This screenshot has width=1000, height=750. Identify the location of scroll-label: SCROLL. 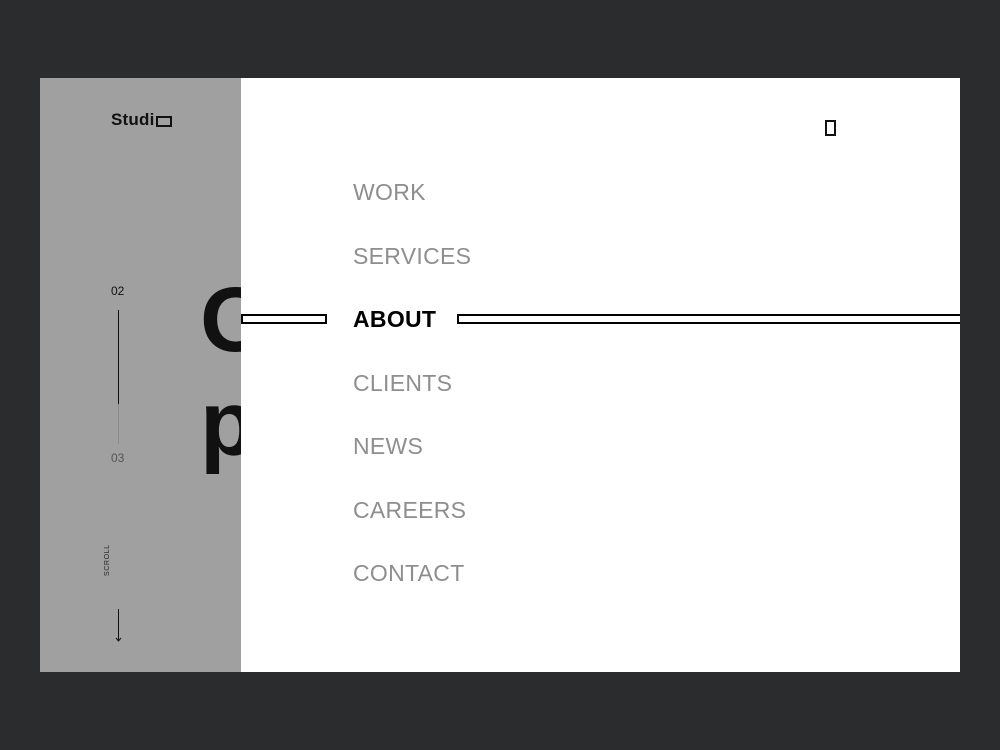
(107, 560).